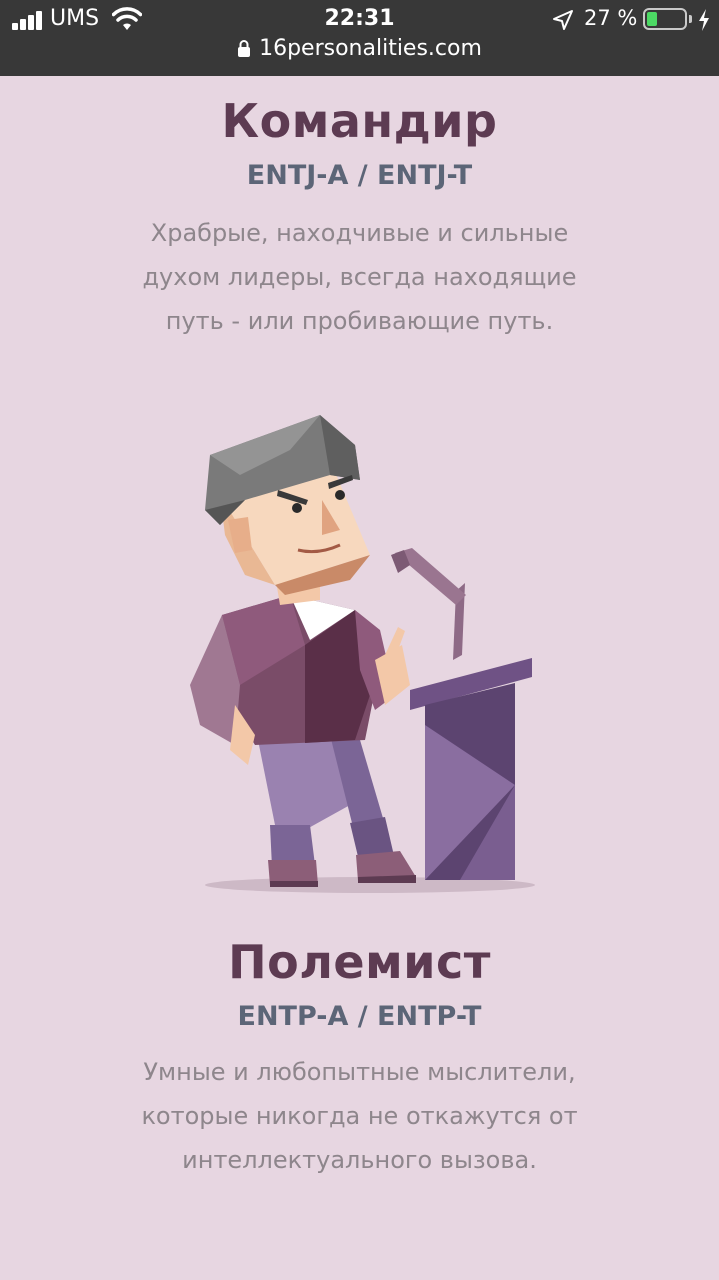  Describe the element at coordinates (704, 20) in the screenshot. I see `charging-bolt-icon` at that location.